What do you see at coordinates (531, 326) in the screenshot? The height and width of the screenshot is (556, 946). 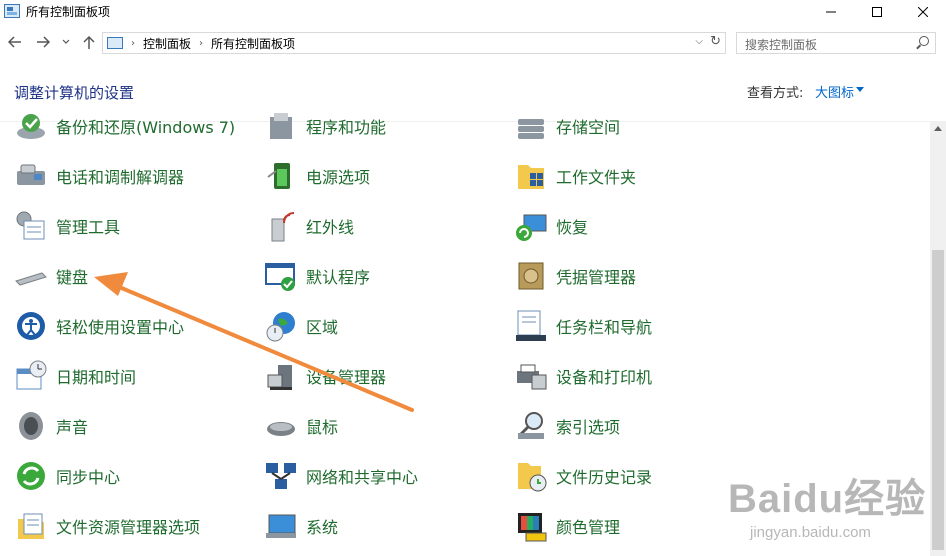 I see `taskbar-icon` at bounding box center [531, 326].